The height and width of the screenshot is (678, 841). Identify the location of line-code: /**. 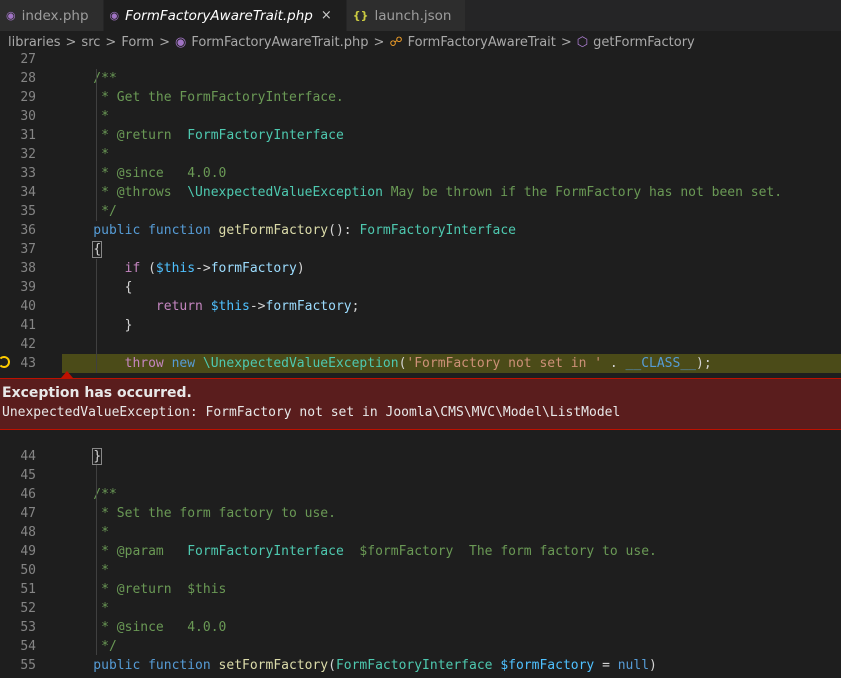
(89, 78).